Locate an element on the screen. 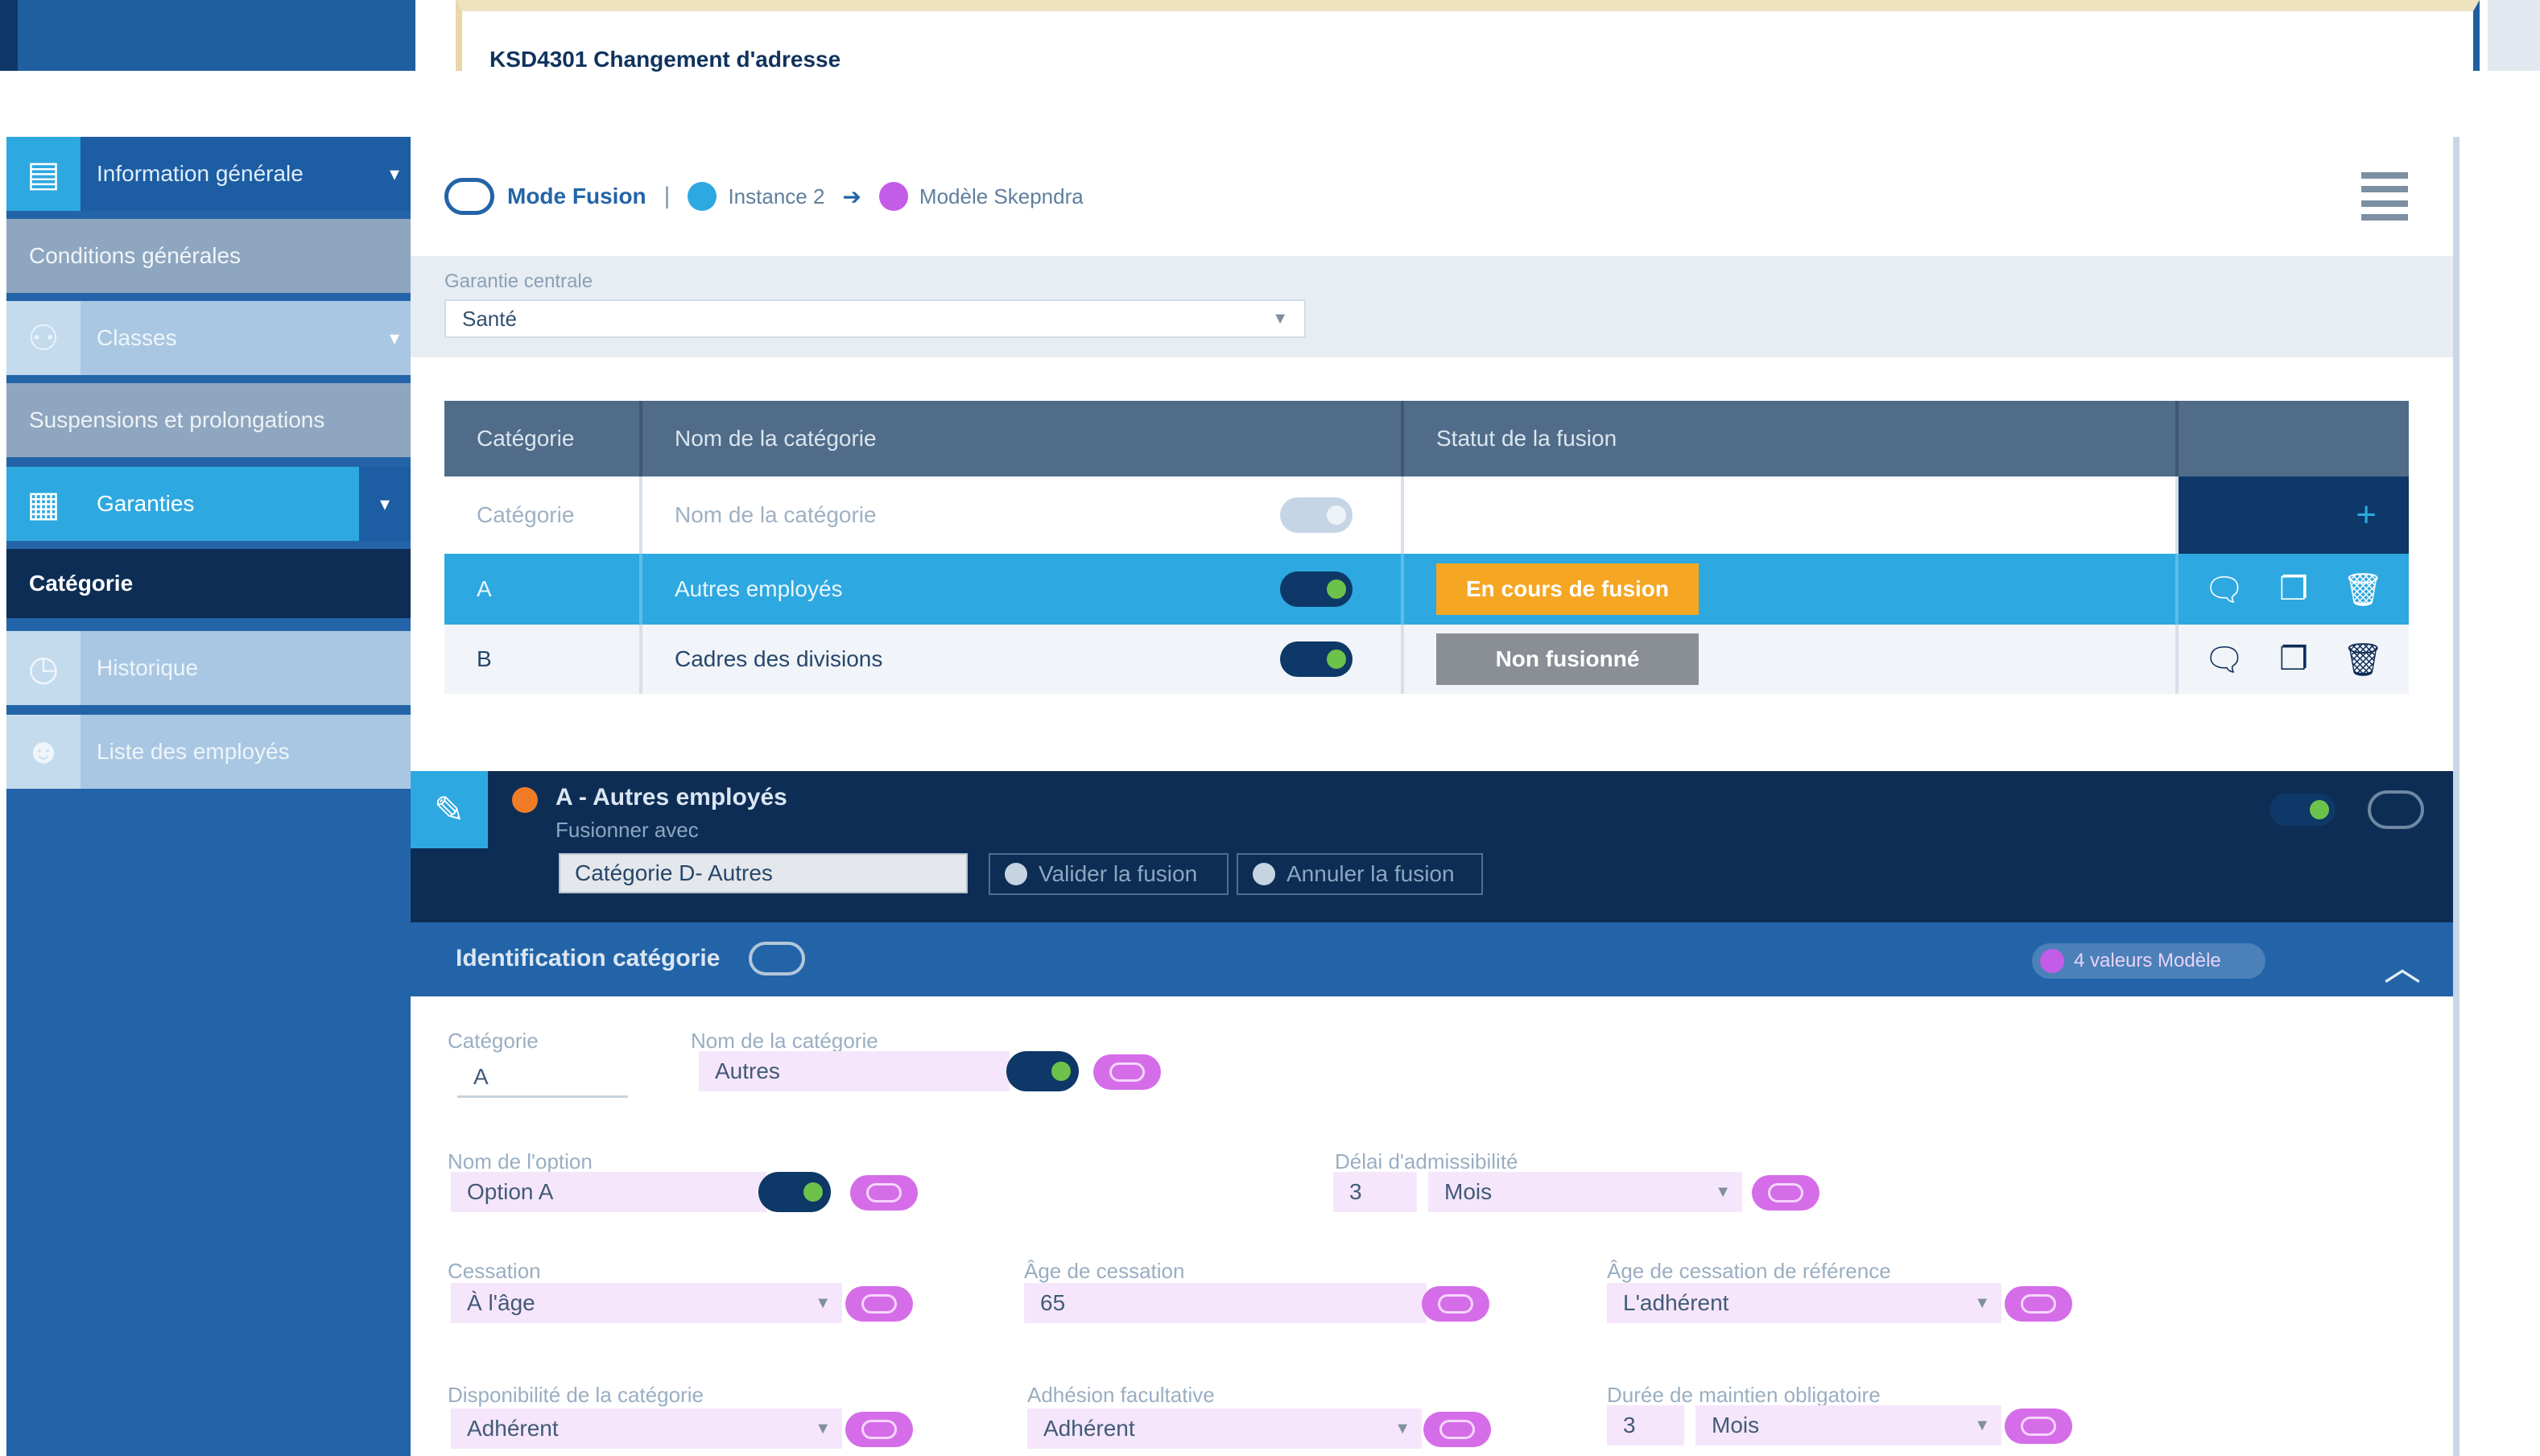 This screenshot has width=2540, height=1456. option-input: Option A is located at coordinates (608, 1192).